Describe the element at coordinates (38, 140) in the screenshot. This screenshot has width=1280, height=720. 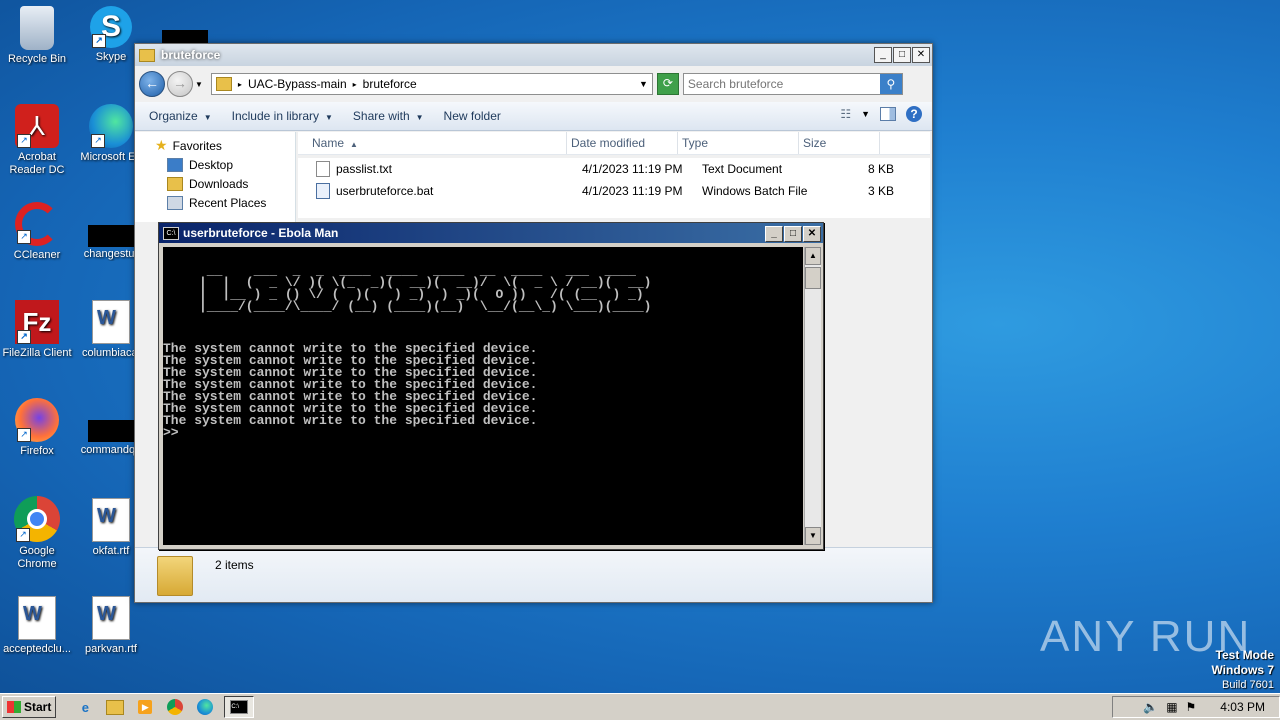
I see `desktop-icon-acrobat: ⅄ ↗ Acrobat Reader DC` at that location.